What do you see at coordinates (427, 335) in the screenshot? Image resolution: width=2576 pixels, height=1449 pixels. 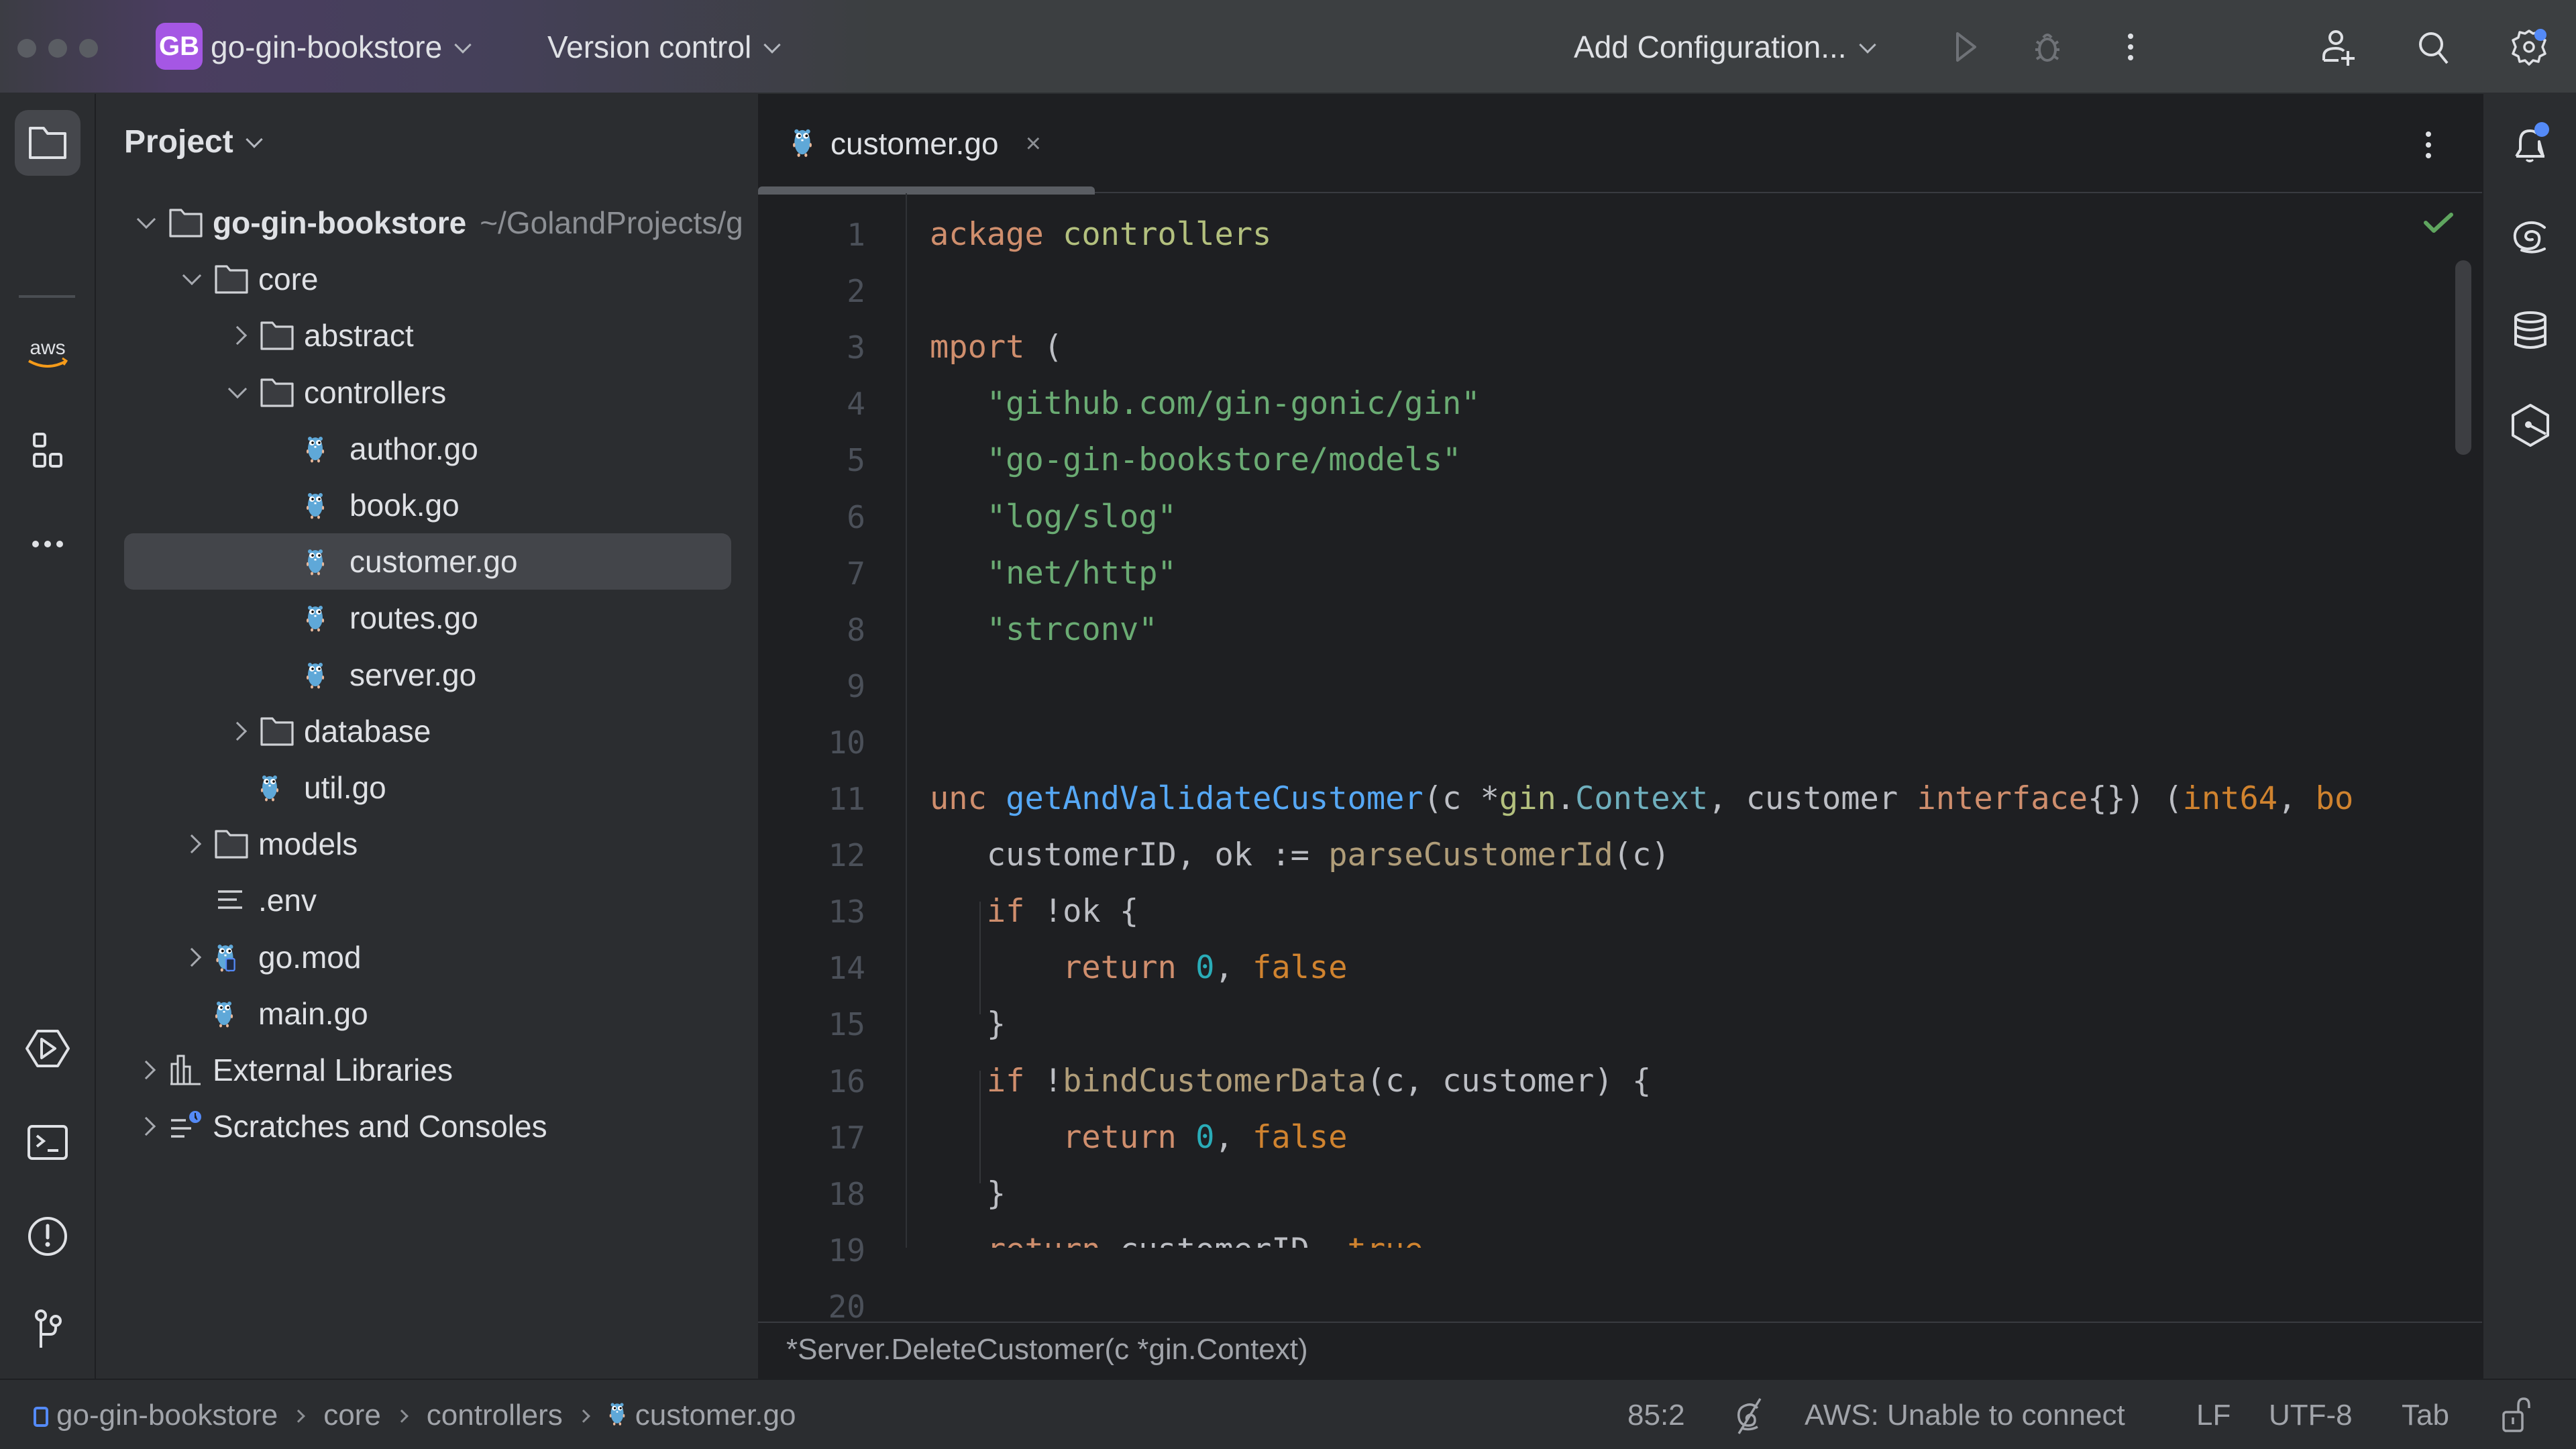 I see `tree-item: abstract` at bounding box center [427, 335].